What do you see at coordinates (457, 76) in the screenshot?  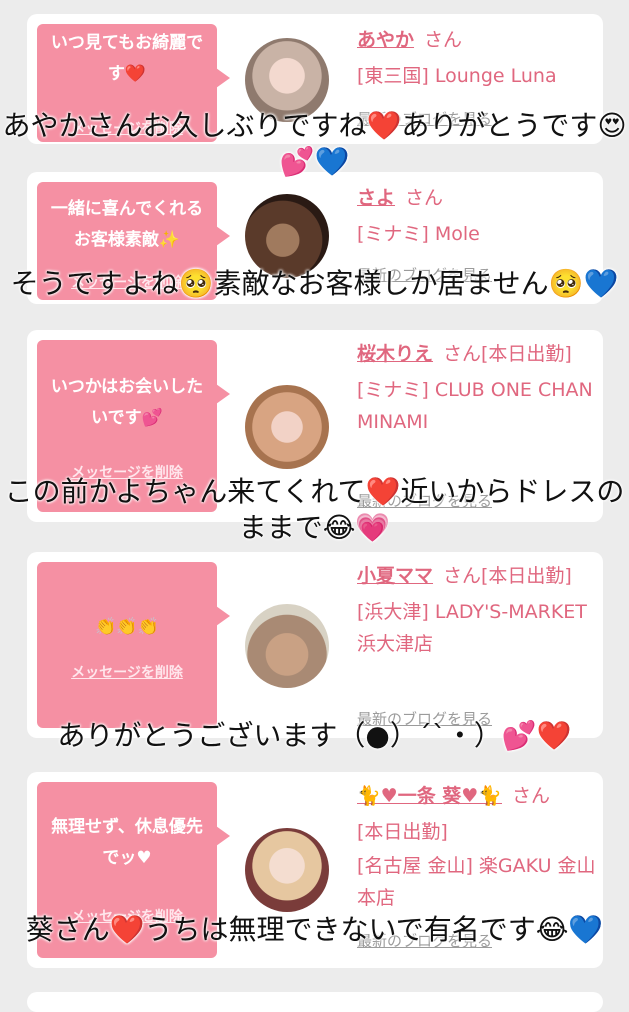 I see `shop-info: [東三国] Lounge Luna` at bounding box center [457, 76].